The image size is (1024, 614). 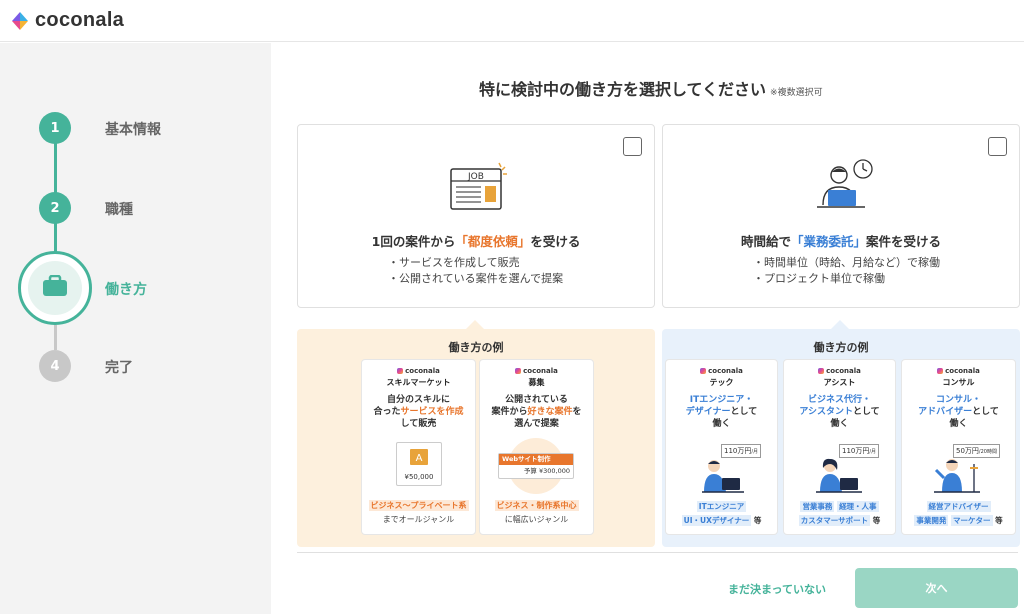 I want to click on header: coconala, so click(x=512, y=21).